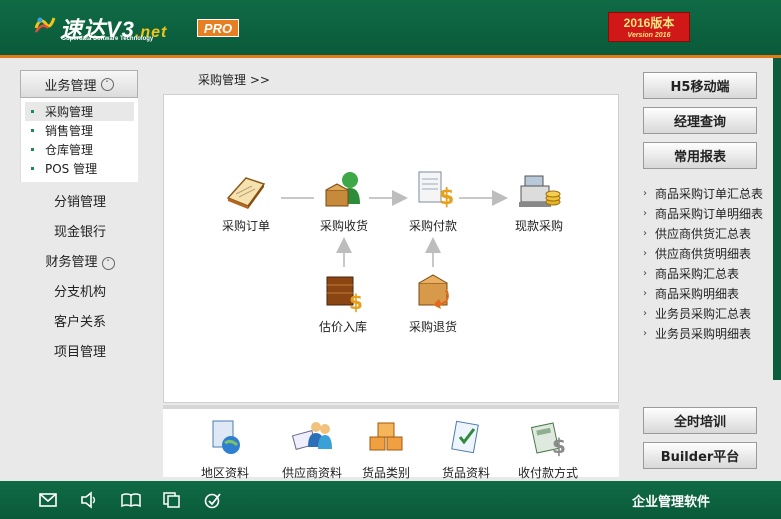 Image resolution: width=781 pixels, height=519 pixels. Describe the element at coordinates (707, 213) in the screenshot. I see `report-link: › 商品采购订单明细表` at that location.